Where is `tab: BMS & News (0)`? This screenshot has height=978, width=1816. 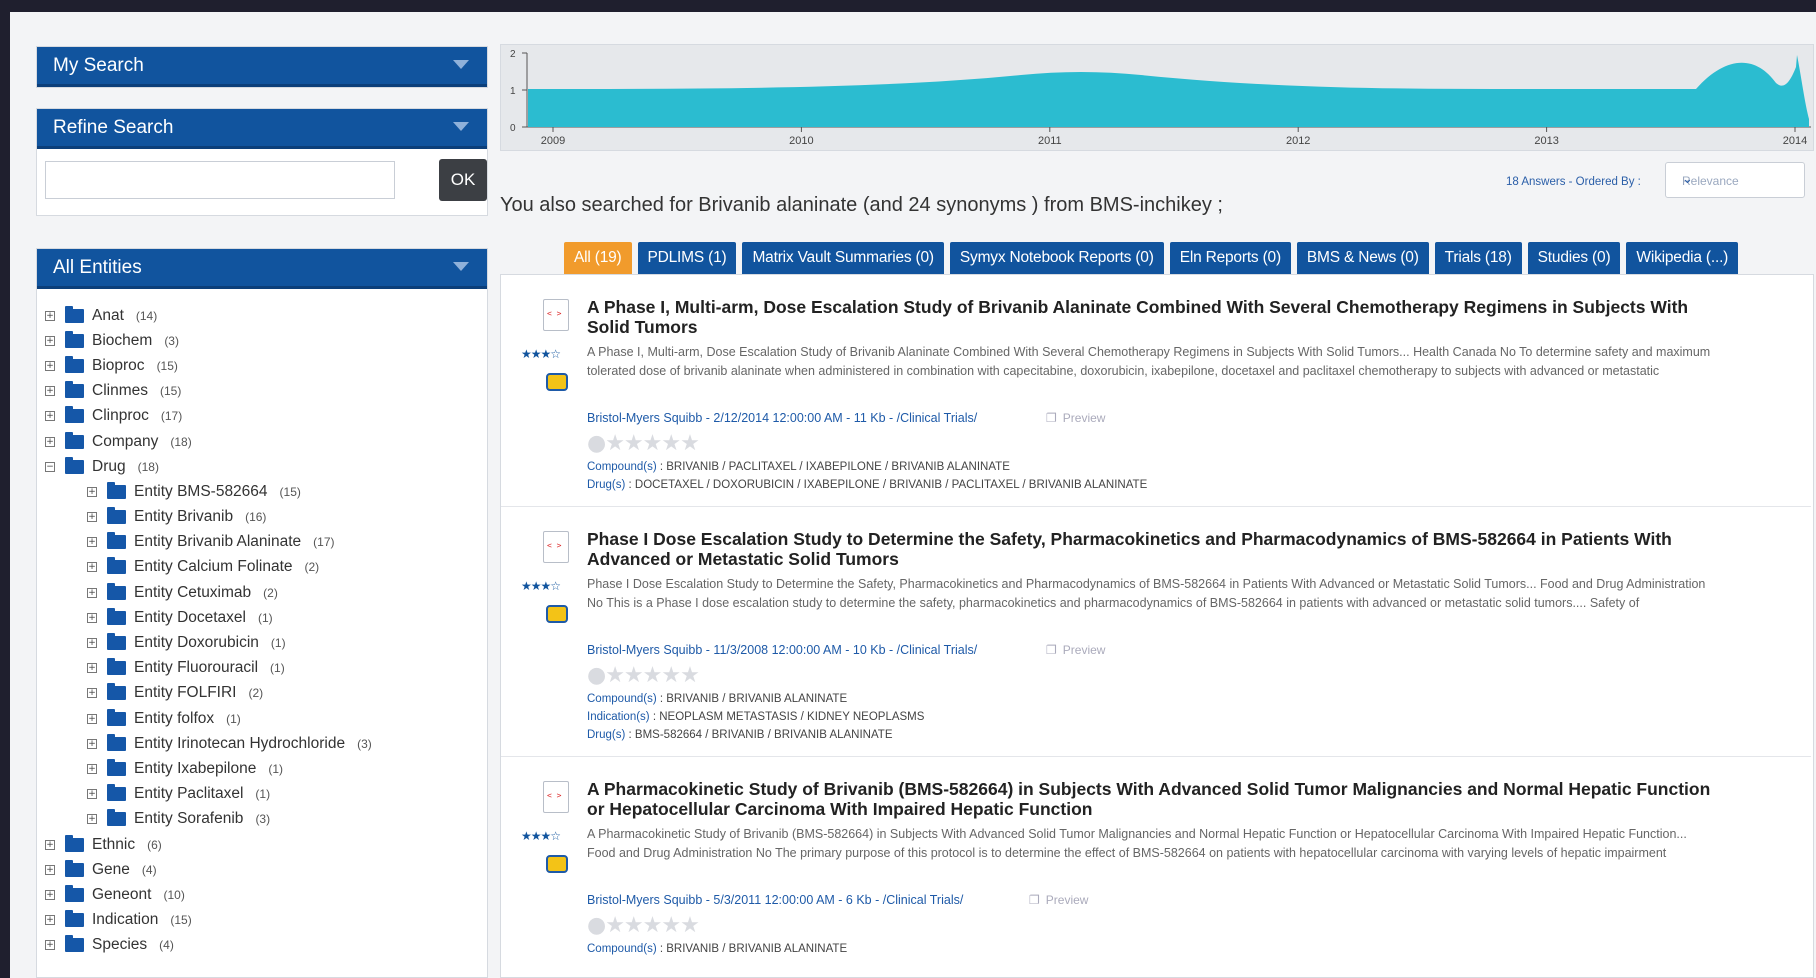 tab: BMS & News (0) is located at coordinates (1362, 258).